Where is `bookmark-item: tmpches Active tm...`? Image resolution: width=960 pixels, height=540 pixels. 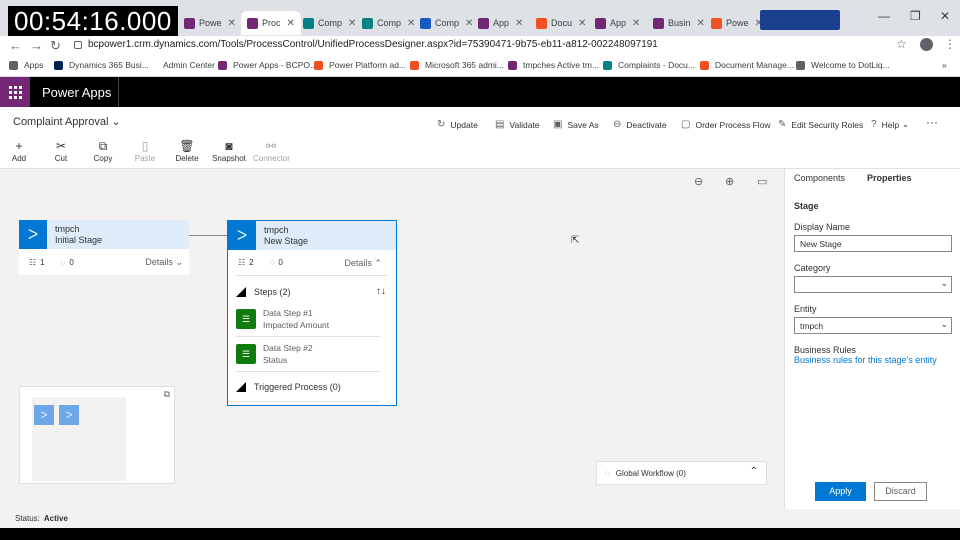
bookmark-item: tmpches Active tm... is located at coordinates (553, 65).